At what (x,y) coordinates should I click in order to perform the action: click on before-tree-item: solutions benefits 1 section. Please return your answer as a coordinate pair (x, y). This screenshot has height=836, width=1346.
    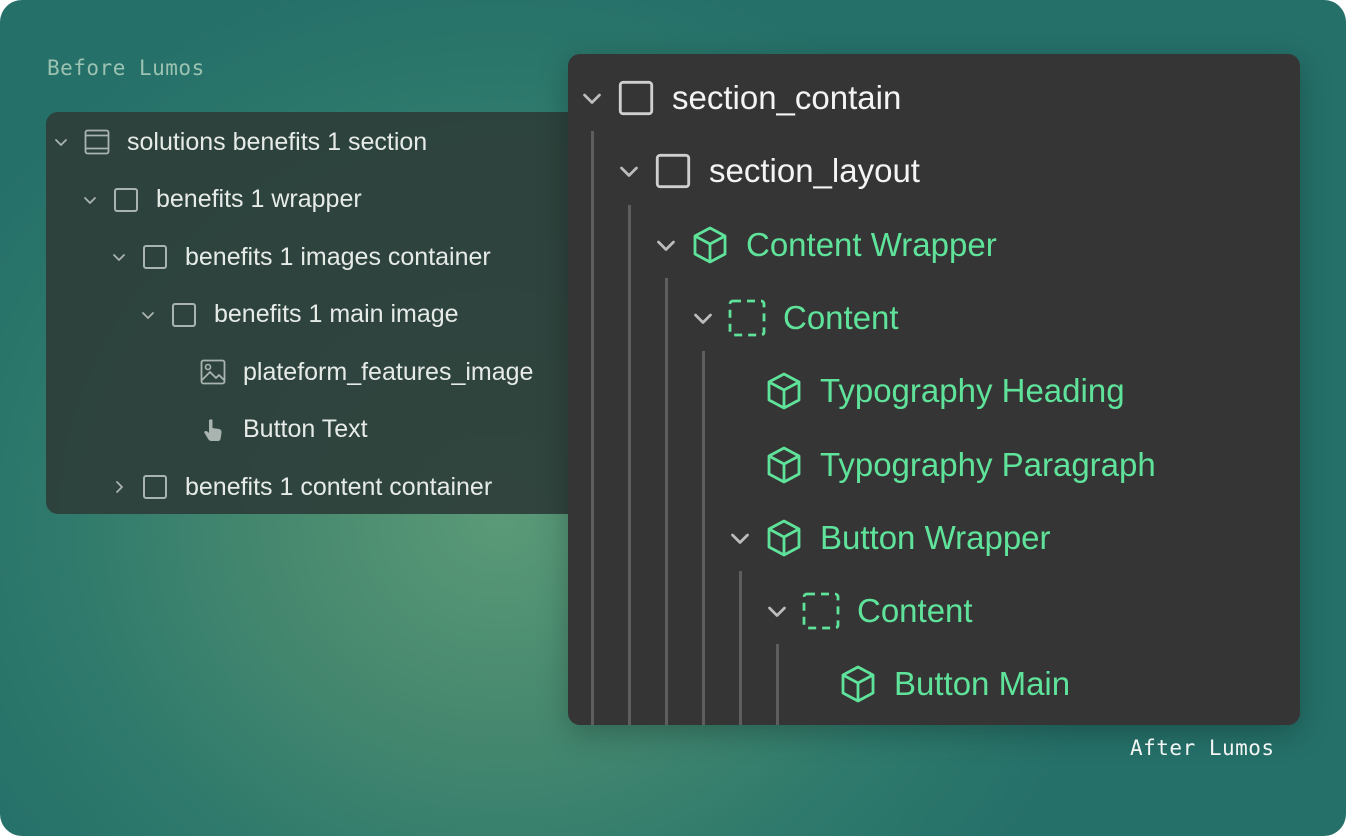
    Looking at the image, I should click on (240, 142).